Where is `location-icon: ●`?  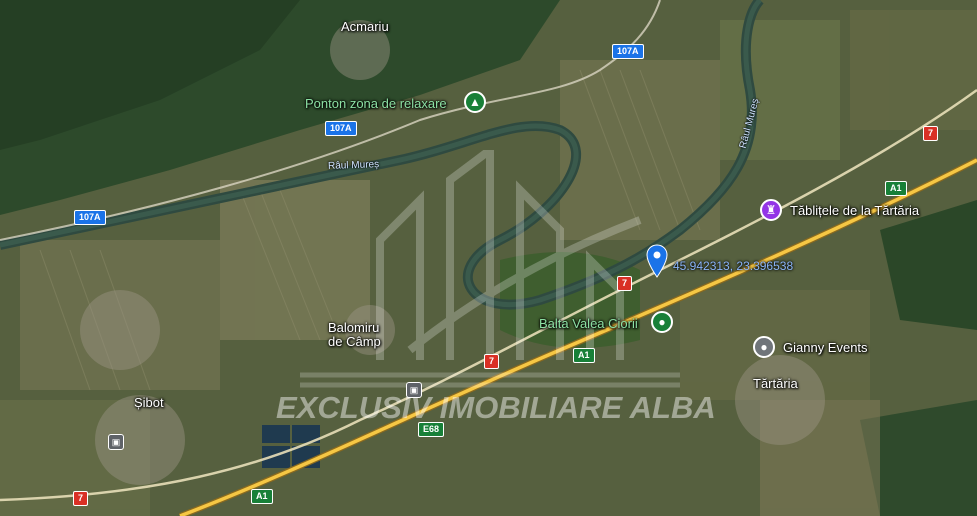
location-icon: ● is located at coordinates (764, 347).